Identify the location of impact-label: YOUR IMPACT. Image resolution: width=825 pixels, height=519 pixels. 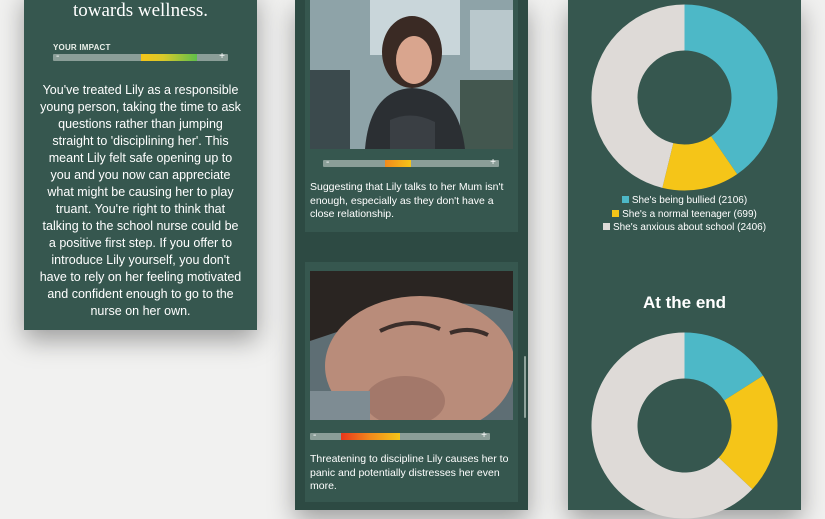
(82, 47).